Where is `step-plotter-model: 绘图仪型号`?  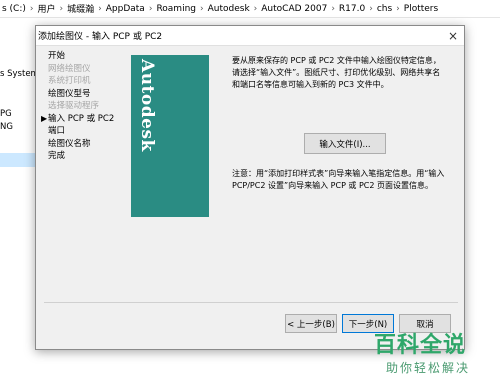 step-plotter-model: 绘图仪型号 is located at coordinates (69, 93).